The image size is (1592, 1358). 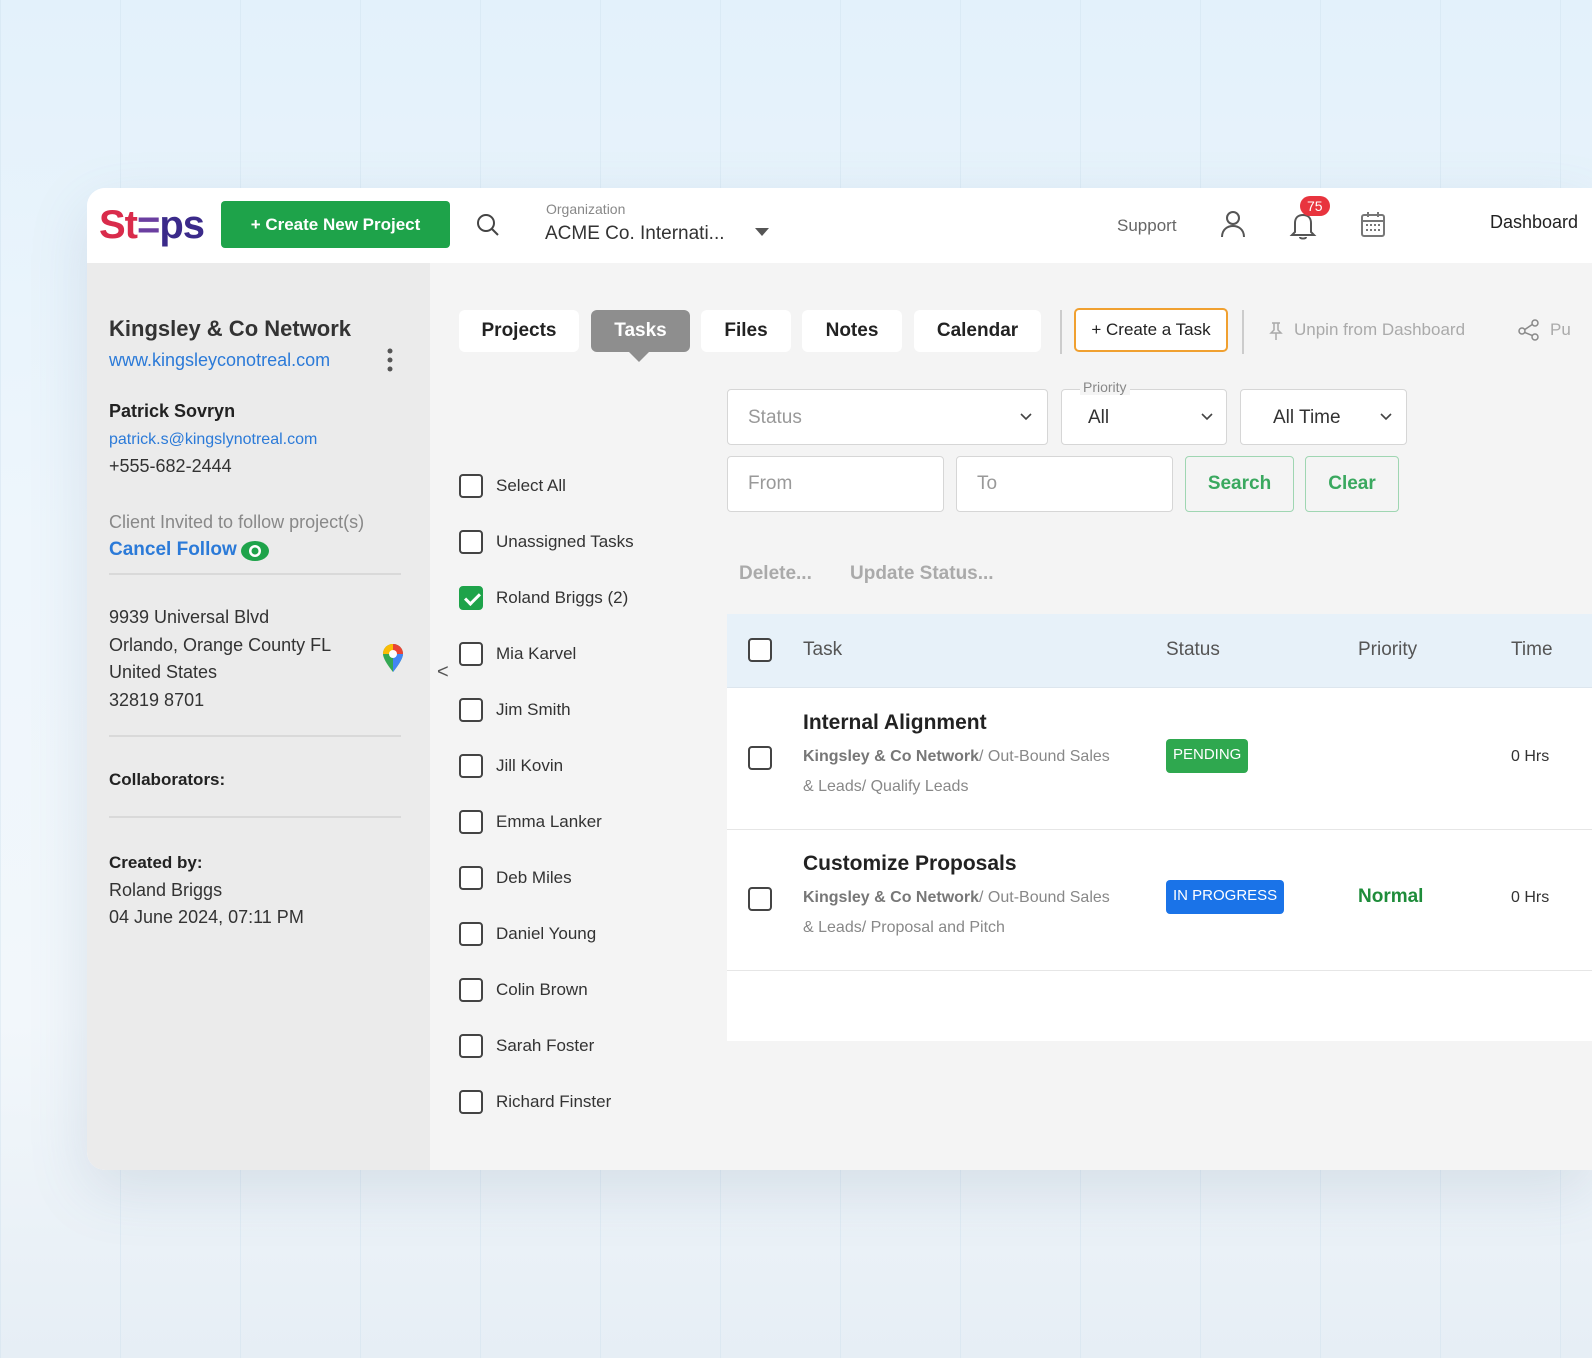 What do you see at coordinates (1529, 330) in the screenshot?
I see `share-icon` at bounding box center [1529, 330].